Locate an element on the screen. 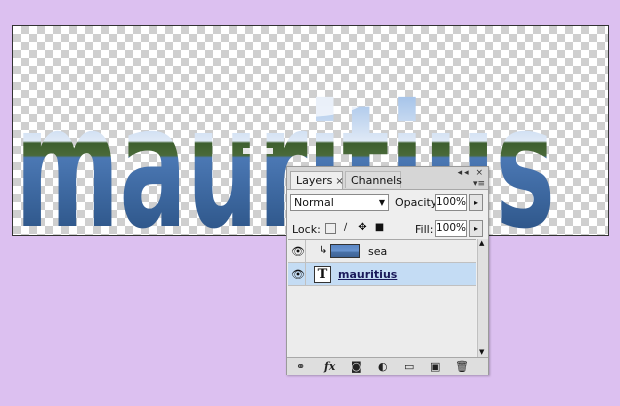  tab-channels-label: Channels is located at coordinates (376, 180).